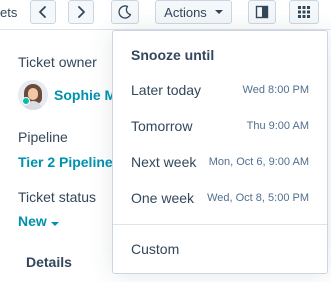 Image resolution: width=331 pixels, height=282 pixels. Describe the element at coordinates (220, 126) in the screenshot. I see `snooze-option-tomorrow: Tomorrow Thu 9:00 AM` at that location.